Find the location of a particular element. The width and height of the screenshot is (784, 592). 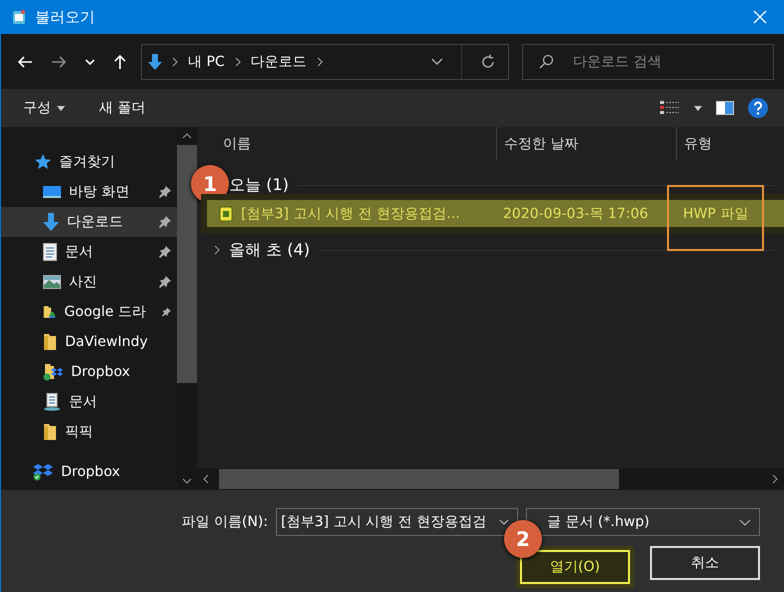

scroll-down-icon is located at coordinates (187, 481).